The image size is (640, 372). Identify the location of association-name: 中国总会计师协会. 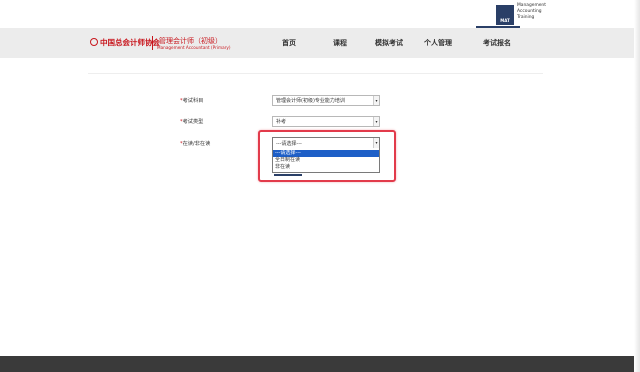
(130, 42).